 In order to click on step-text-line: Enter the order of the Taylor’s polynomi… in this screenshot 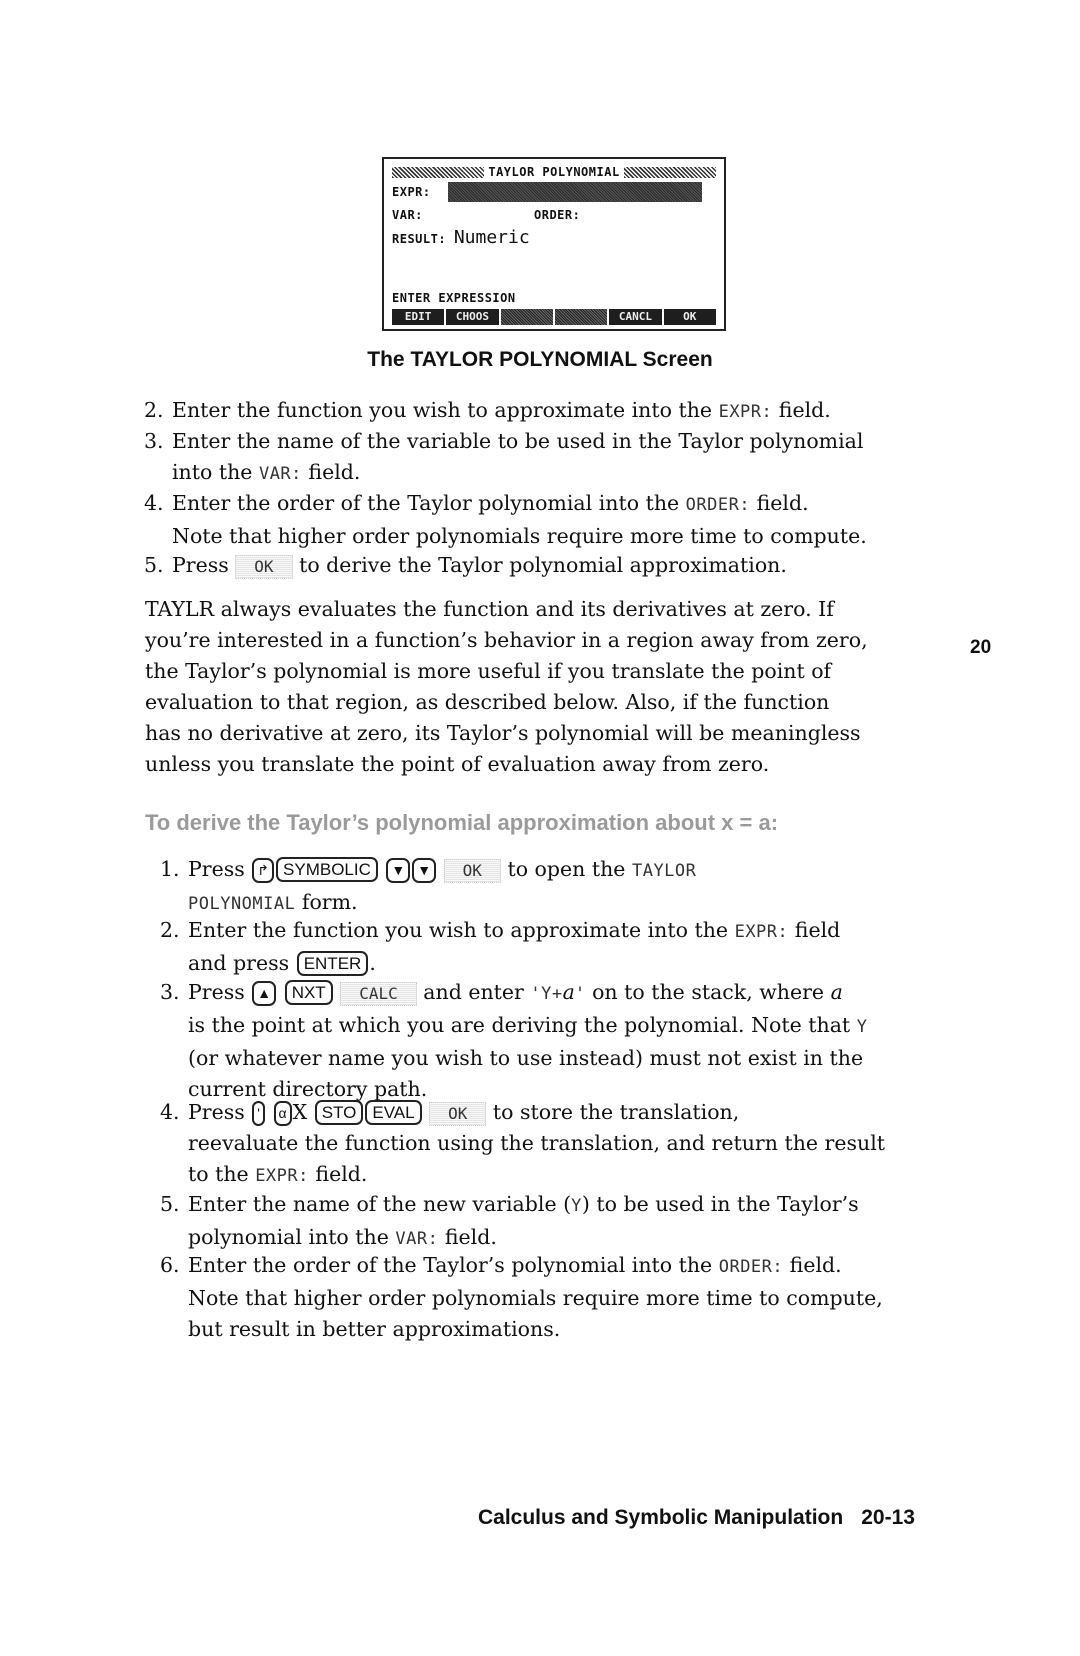, I will do `click(583, 1266)`.